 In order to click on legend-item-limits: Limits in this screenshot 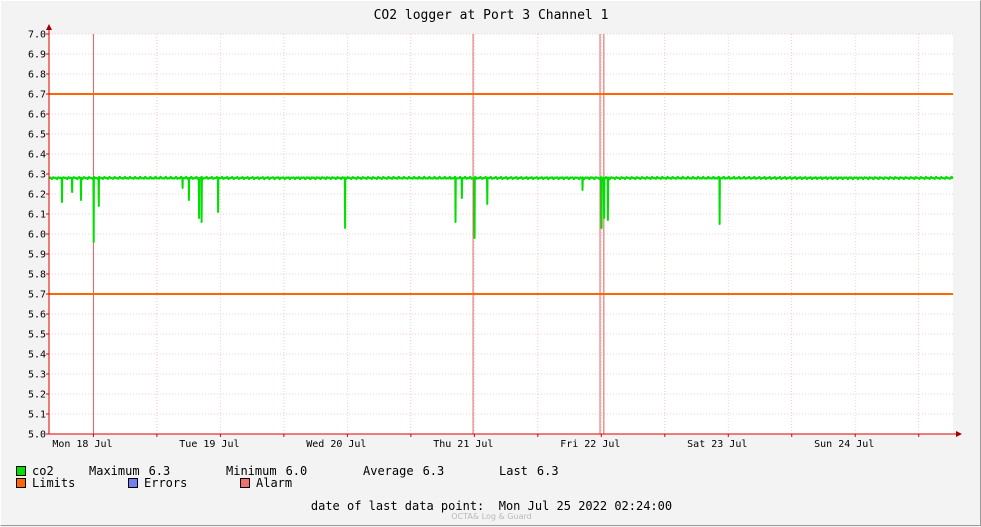, I will do `click(72, 483)`.